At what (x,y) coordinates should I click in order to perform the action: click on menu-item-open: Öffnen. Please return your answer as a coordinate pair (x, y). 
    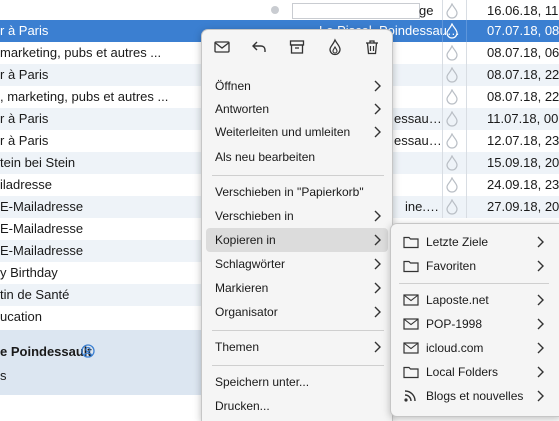
    Looking at the image, I should click on (297, 86).